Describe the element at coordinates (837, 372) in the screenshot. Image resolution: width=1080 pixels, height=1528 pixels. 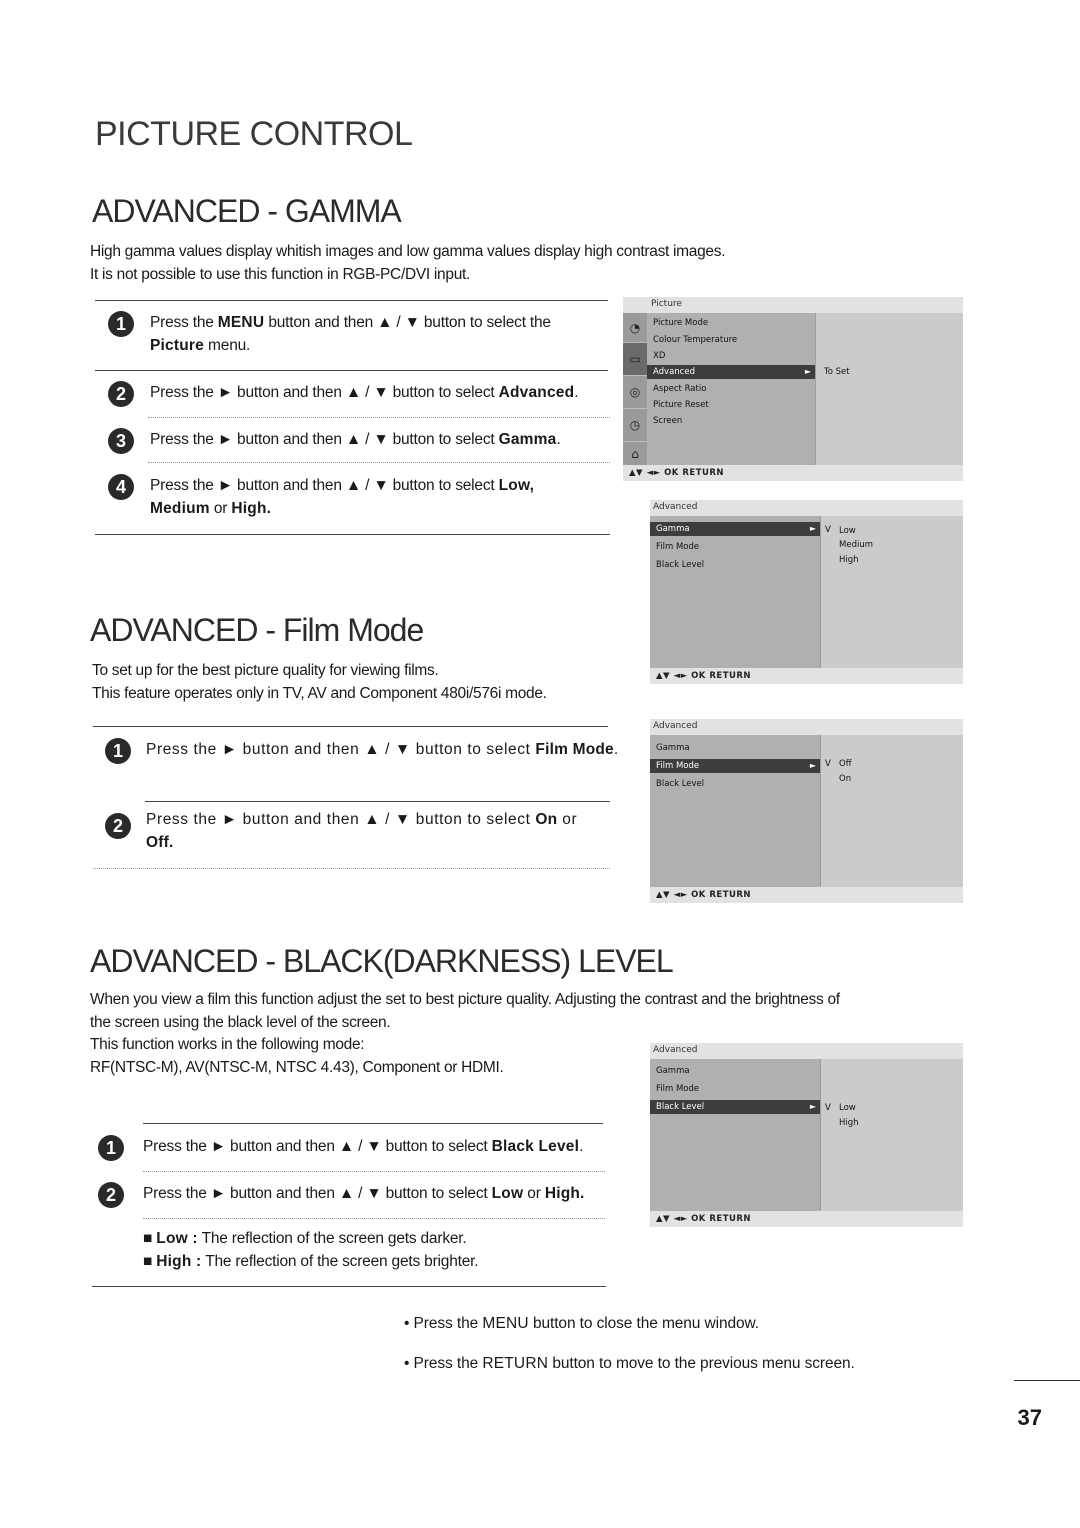
I see `osd-side-label: To Set` at that location.